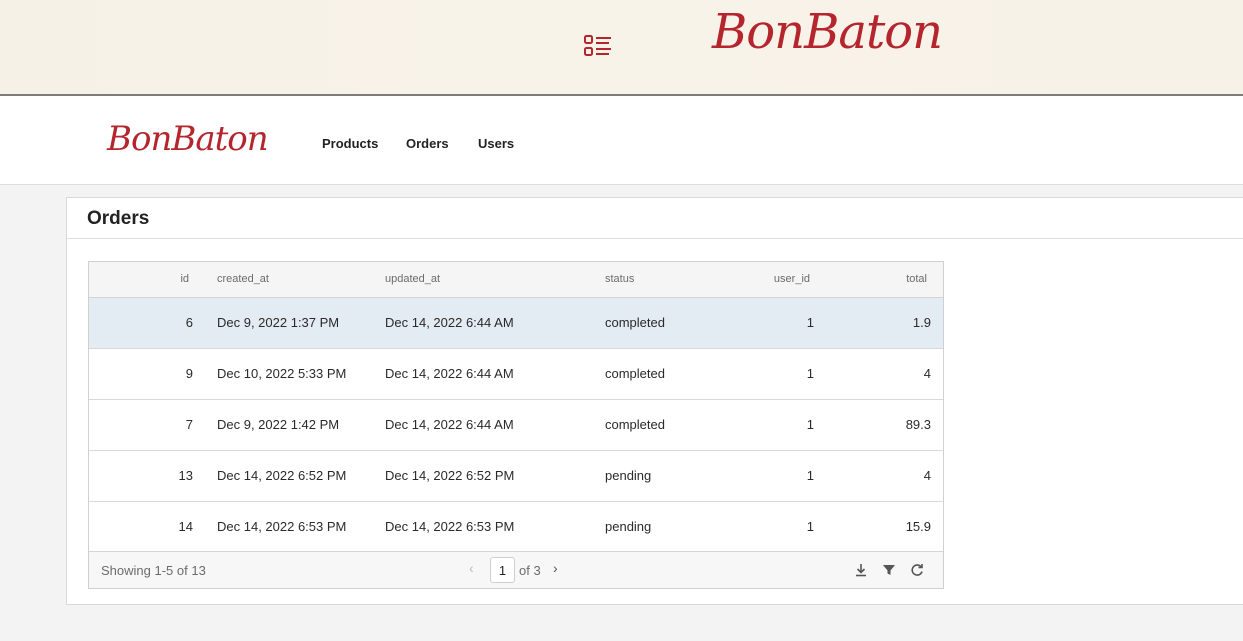  What do you see at coordinates (189, 373) in the screenshot?
I see `cell-id: 9` at bounding box center [189, 373].